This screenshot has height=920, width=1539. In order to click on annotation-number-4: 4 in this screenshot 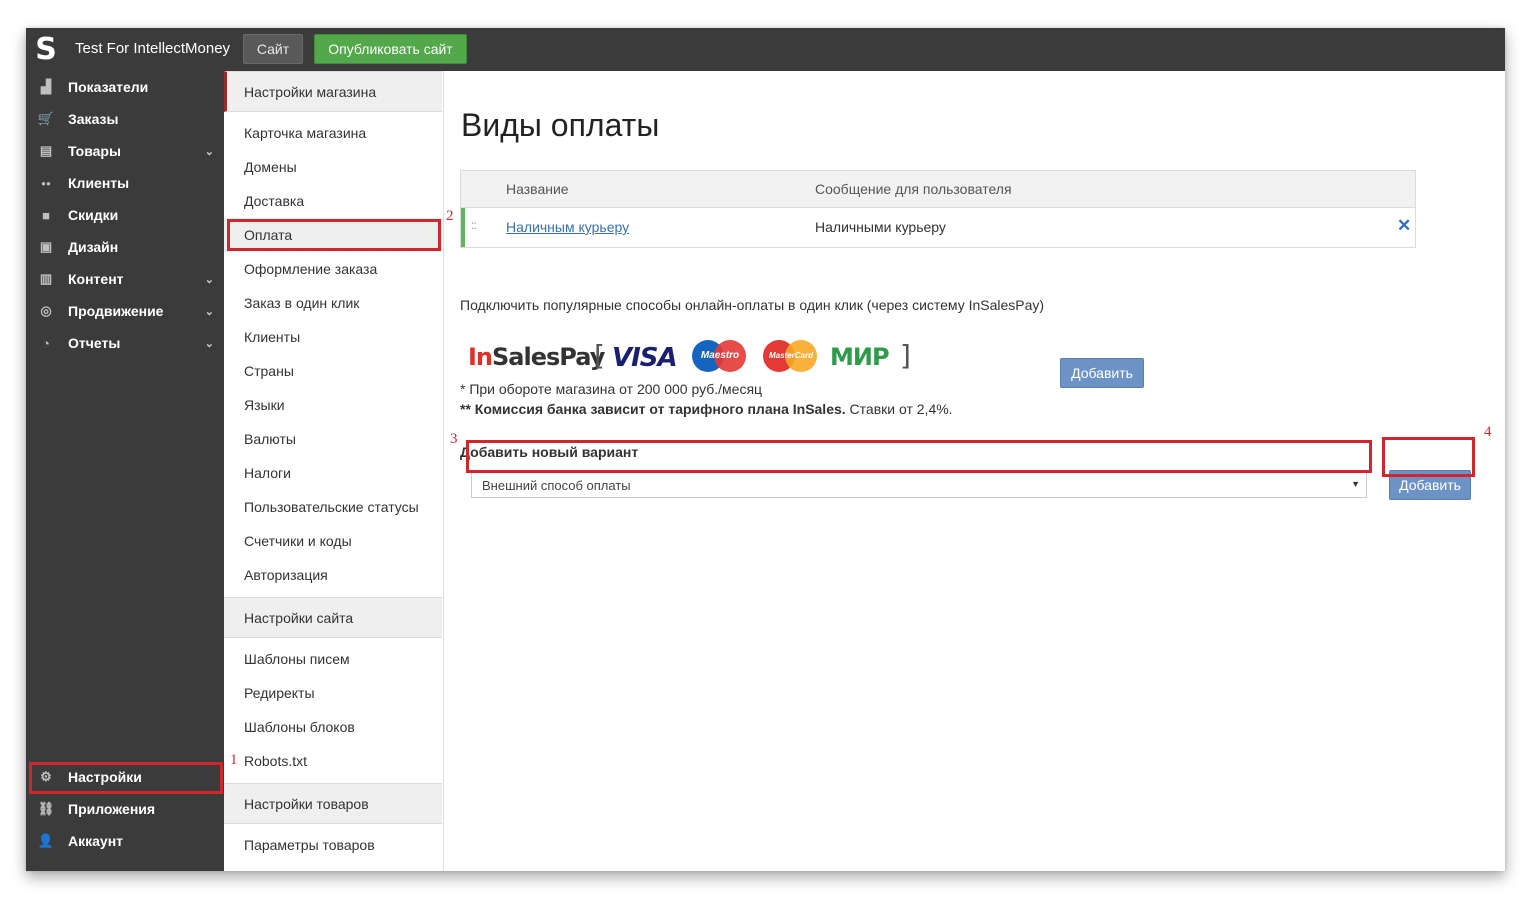, I will do `click(1488, 432)`.